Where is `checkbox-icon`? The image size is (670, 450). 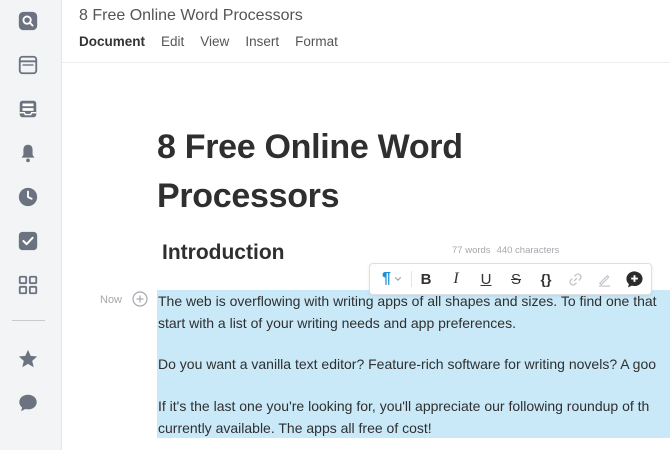
checkbox-icon is located at coordinates (28, 241).